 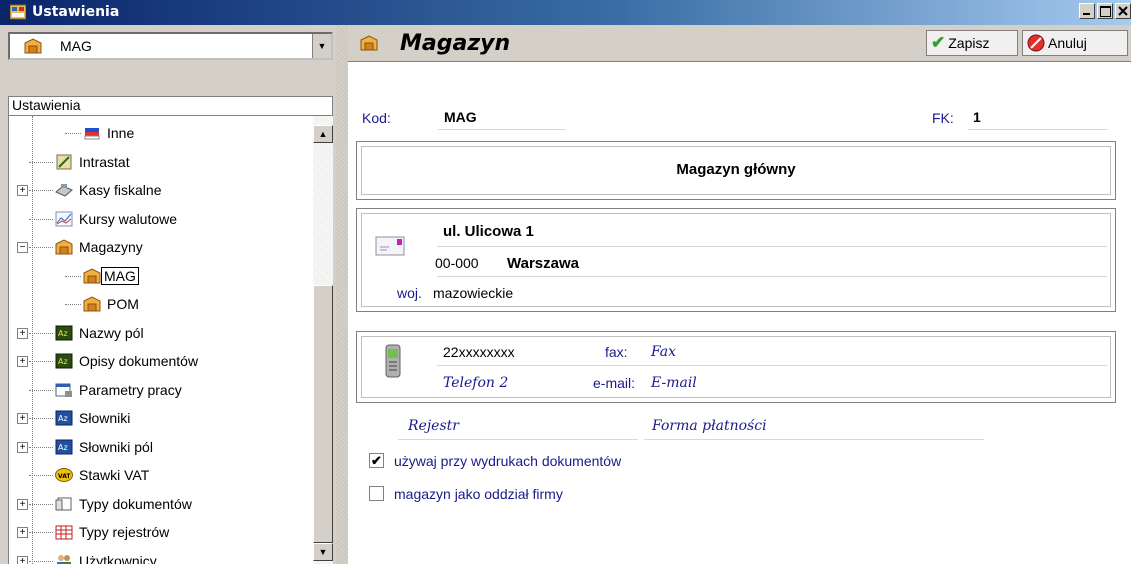 I want to click on close-icon, so click(x=1123, y=11).